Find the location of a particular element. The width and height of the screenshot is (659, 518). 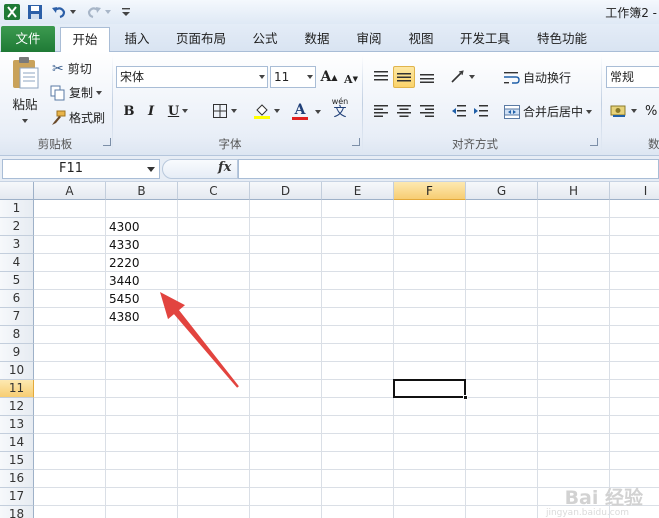

paste-button: 粘贴 is located at coordinates (25, 89).